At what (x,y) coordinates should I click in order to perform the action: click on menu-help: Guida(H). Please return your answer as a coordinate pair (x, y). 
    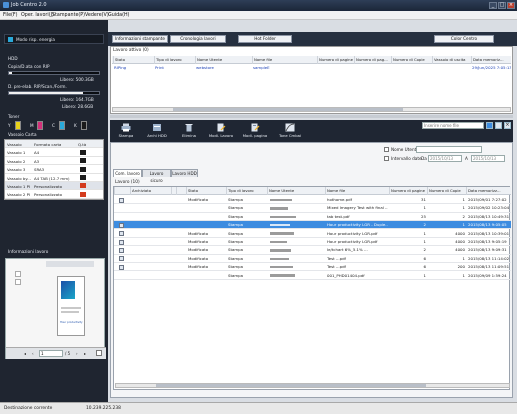
    Looking at the image, I should click on (118, 15).